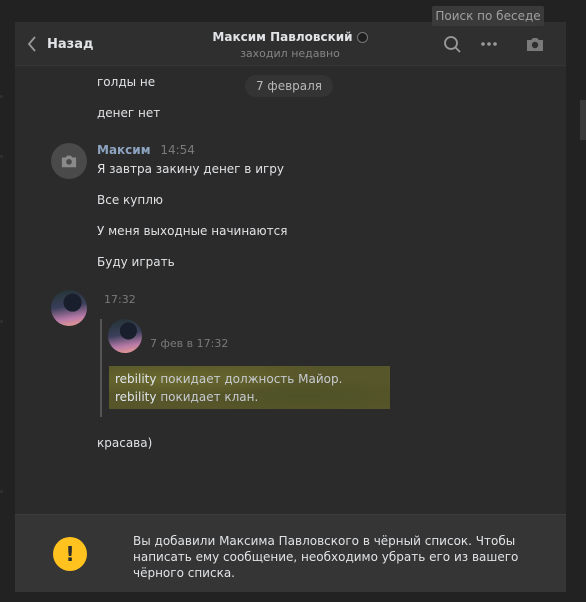 This screenshot has height=602, width=586. Describe the element at coordinates (189, 343) in the screenshot. I see `forward-time: 7 фев в 17:32` at that location.